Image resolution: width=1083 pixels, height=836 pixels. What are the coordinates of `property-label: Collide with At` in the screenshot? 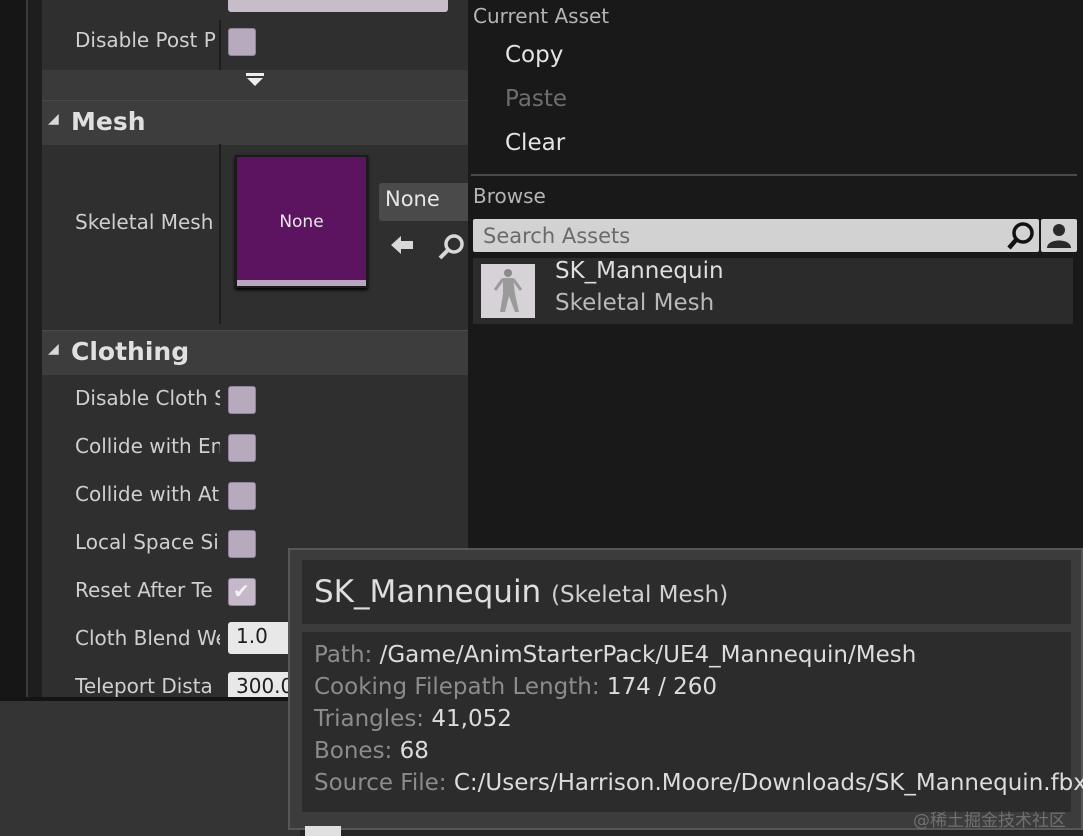 It's located at (147, 494).